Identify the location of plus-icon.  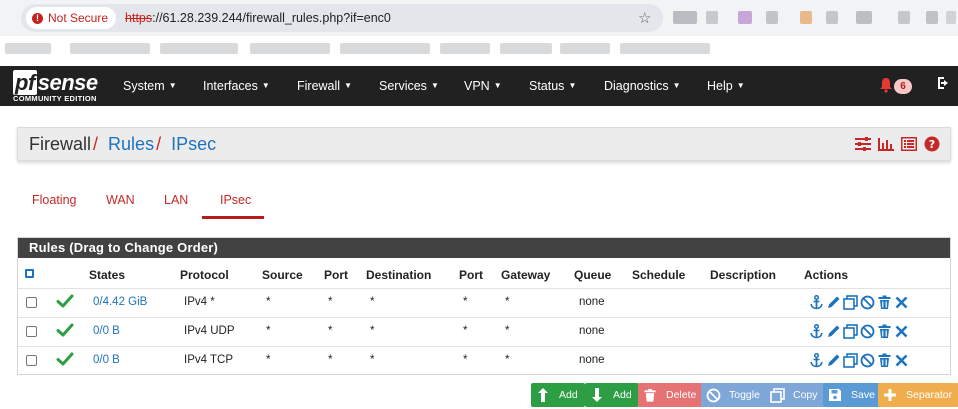
(890, 395).